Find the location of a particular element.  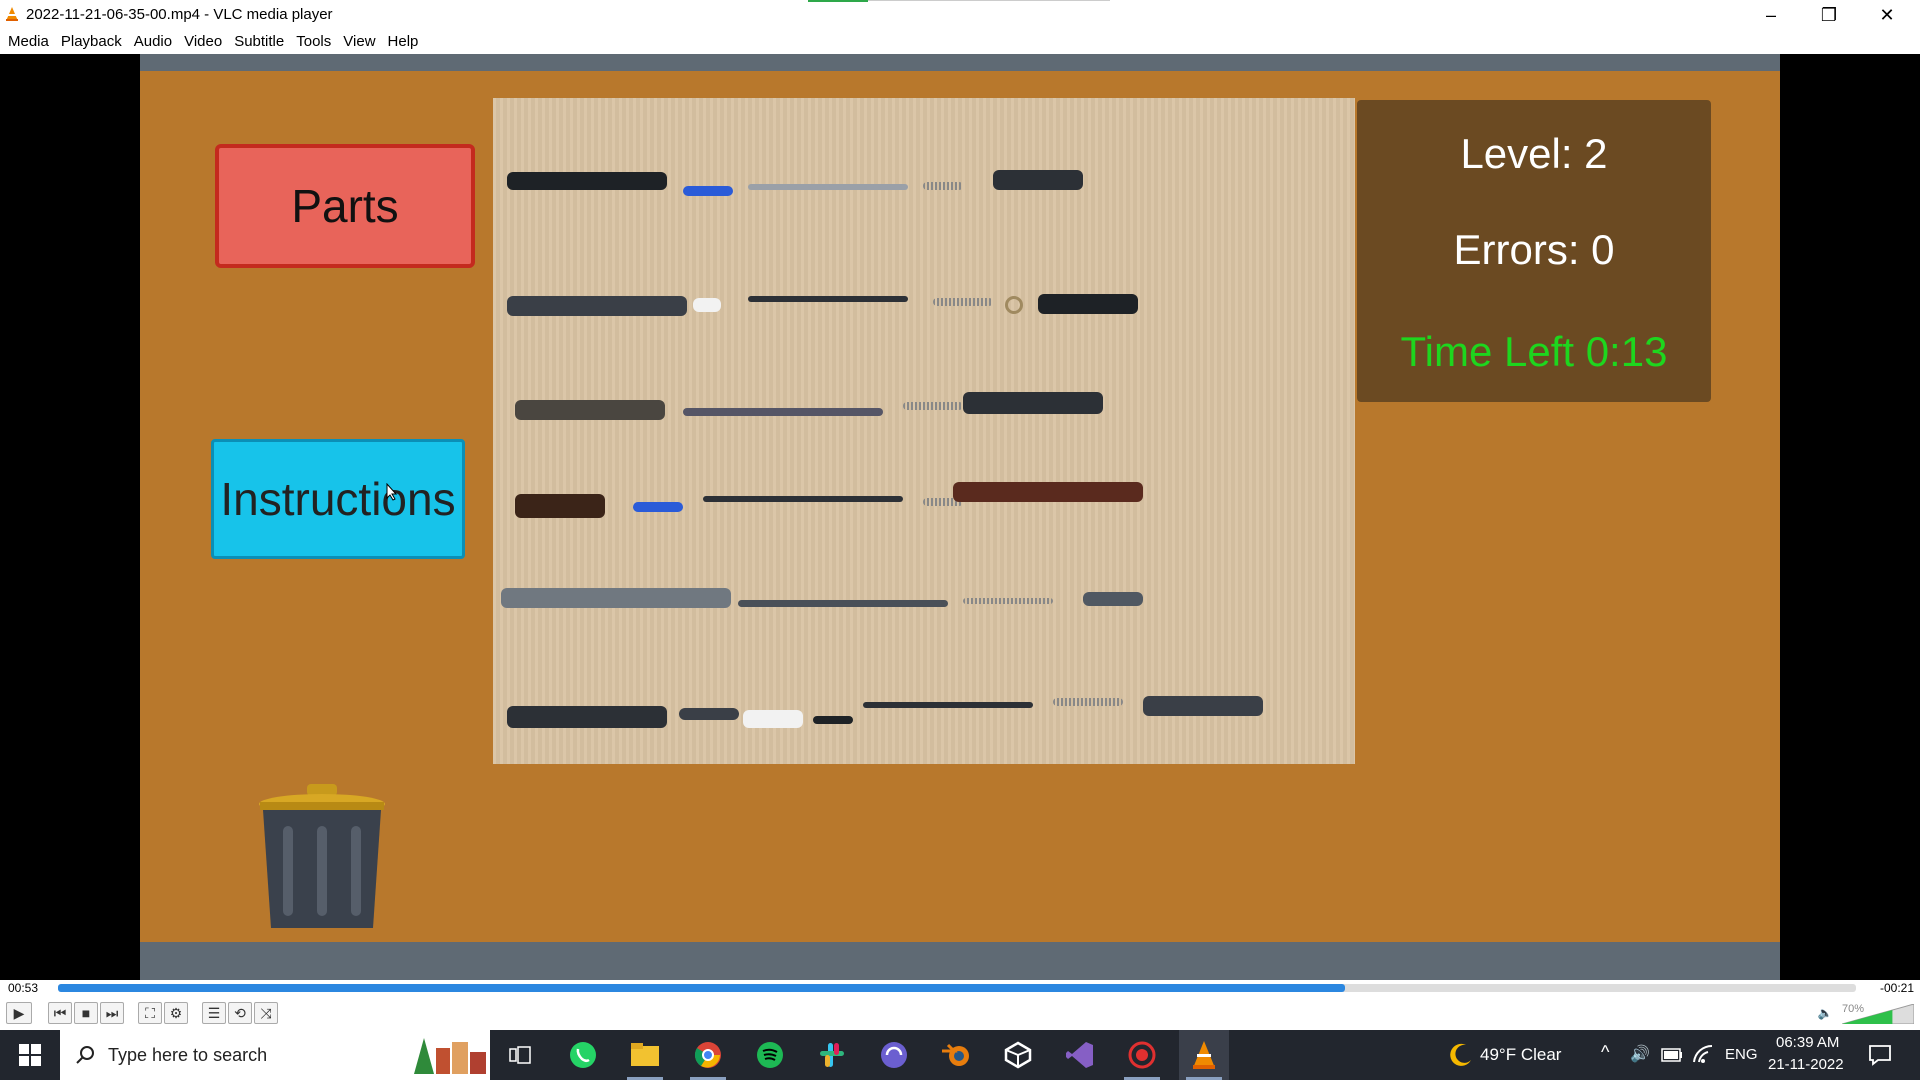

vlc-taskbar-icon is located at coordinates (1204, 1055).